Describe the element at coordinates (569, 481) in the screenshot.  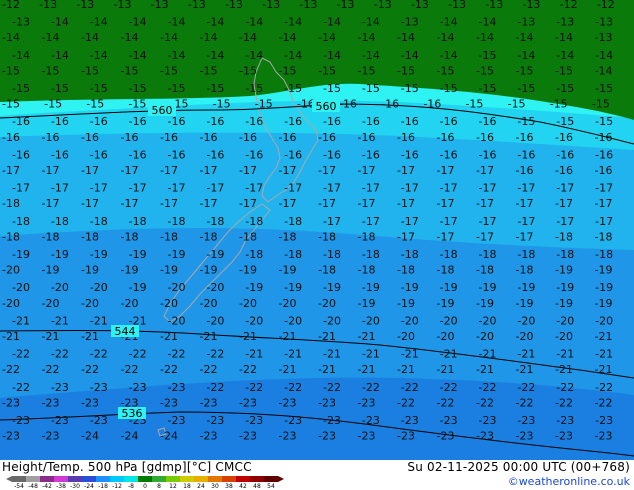
I see `credit-link: ©weatheronline.co.uk` at that location.